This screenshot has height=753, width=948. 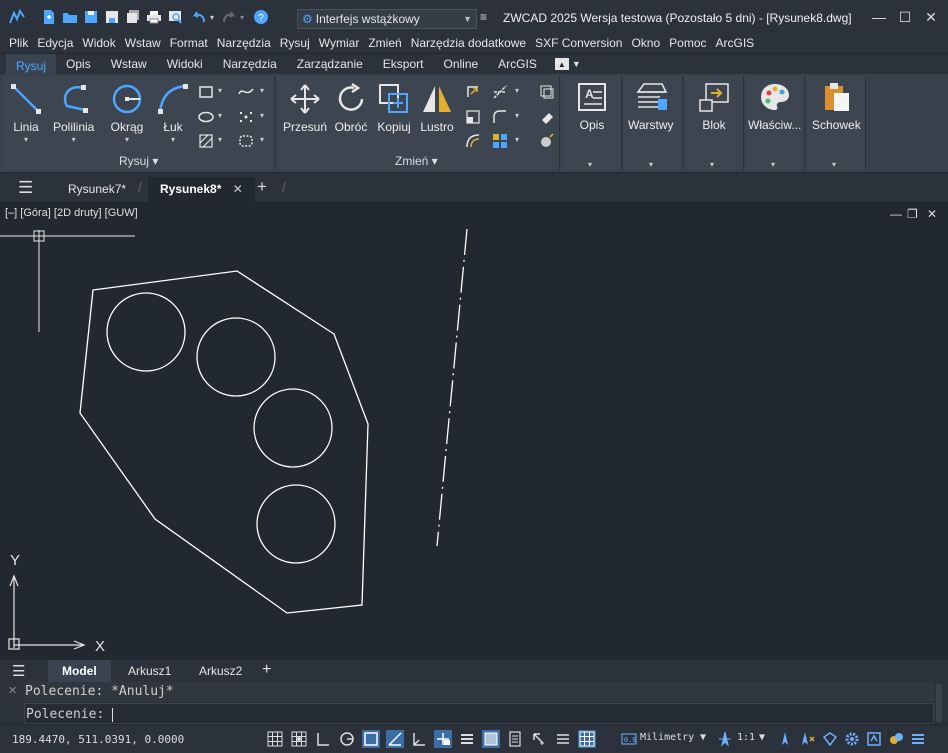 I want to click on tab-narzedzia: Narzędzia, so click(x=250, y=64).